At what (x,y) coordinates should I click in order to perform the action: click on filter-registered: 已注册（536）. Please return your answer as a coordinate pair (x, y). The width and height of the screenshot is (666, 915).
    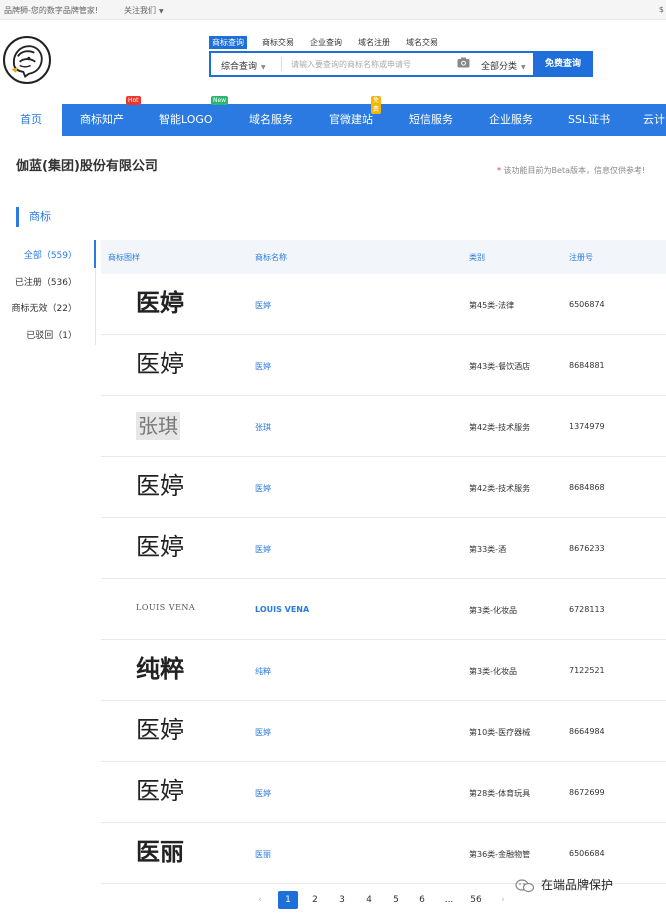
    Looking at the image, I should click on (46, 281).